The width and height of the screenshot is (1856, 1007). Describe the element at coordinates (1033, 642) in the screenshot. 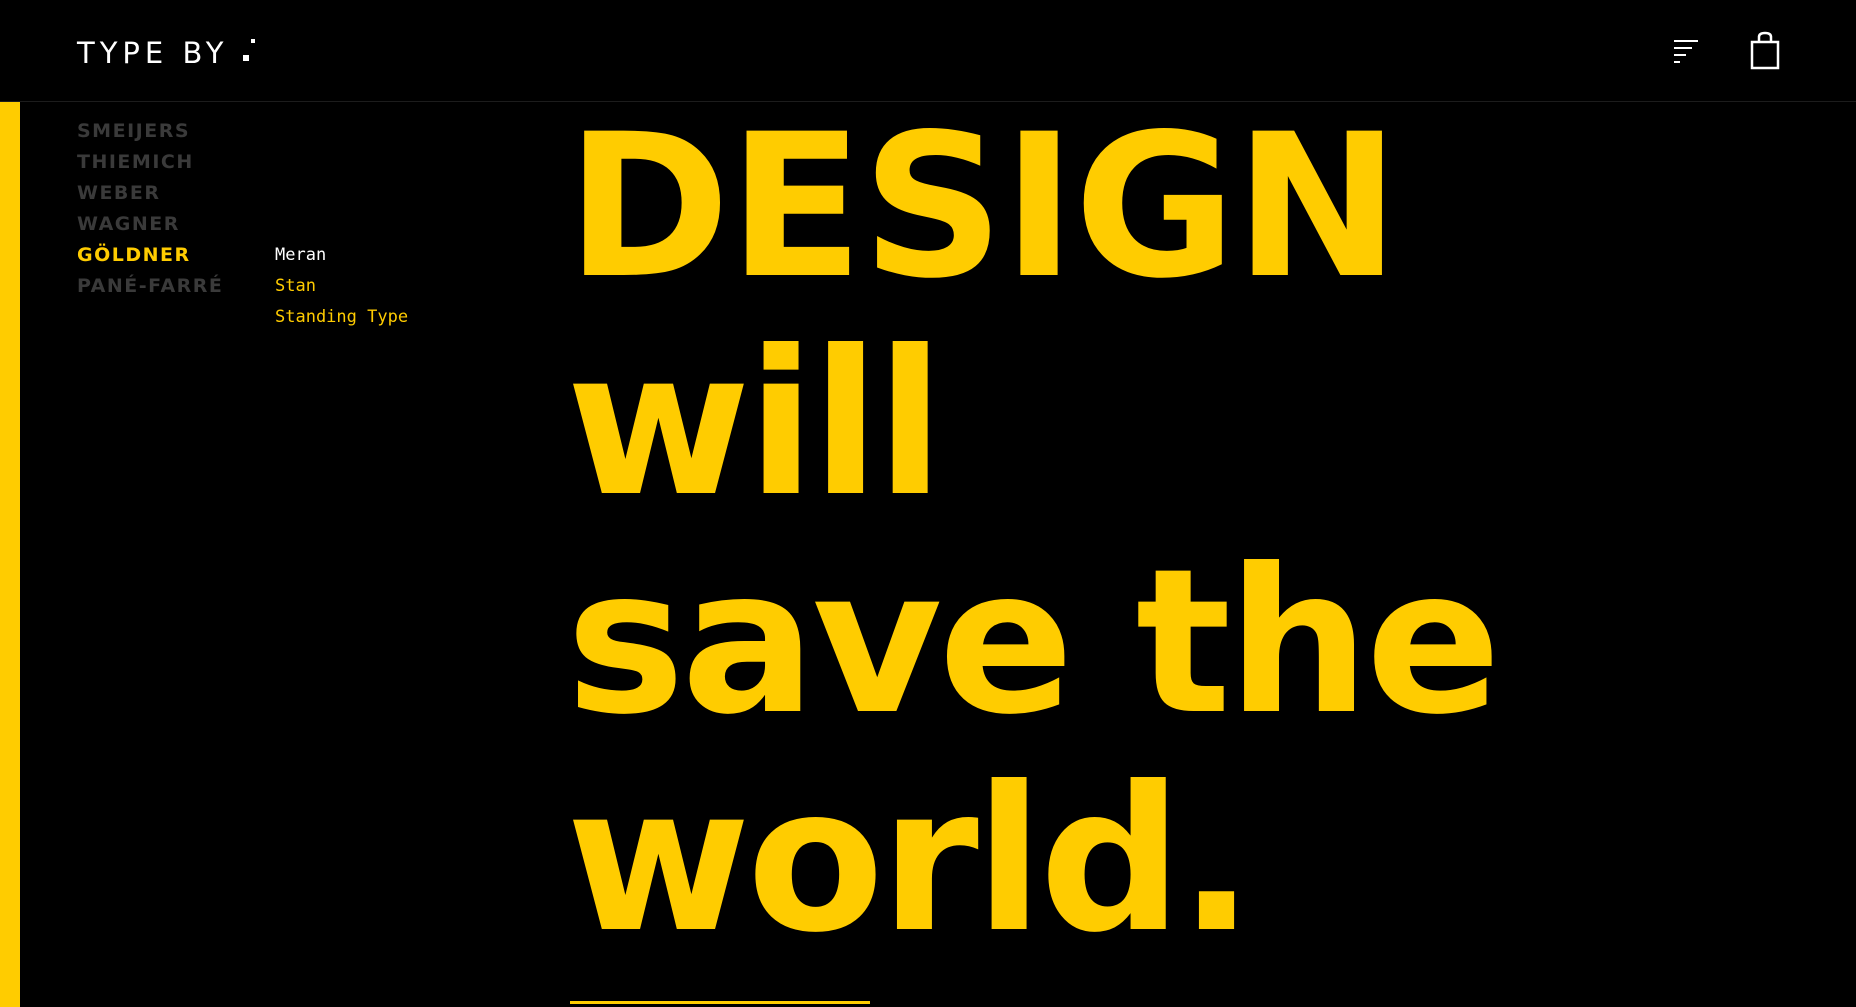

I see `hero-line: save the` at that location.